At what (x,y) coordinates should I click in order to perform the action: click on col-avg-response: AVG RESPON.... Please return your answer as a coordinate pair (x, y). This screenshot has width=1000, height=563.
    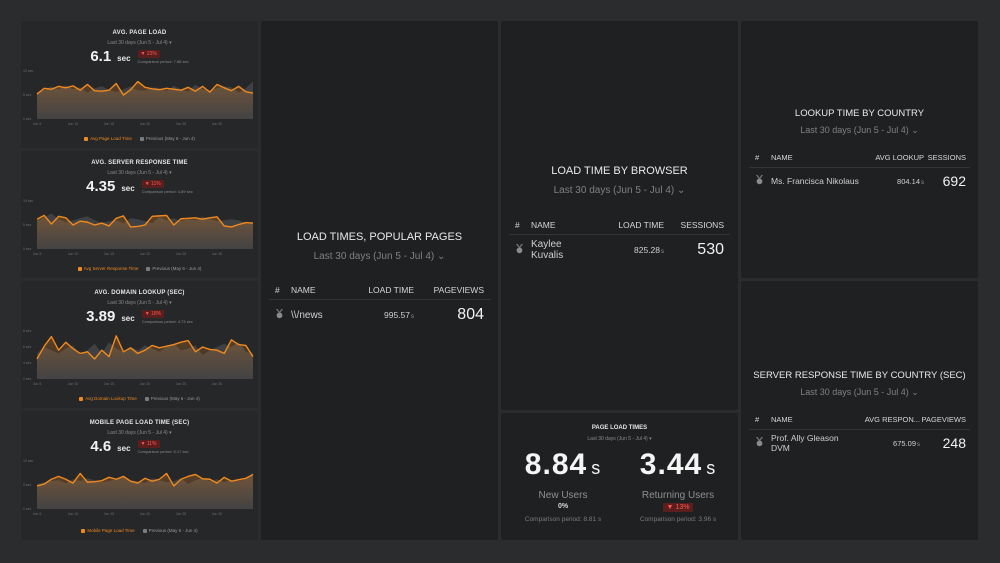
    Looking at the image, I should click on (888, 419).